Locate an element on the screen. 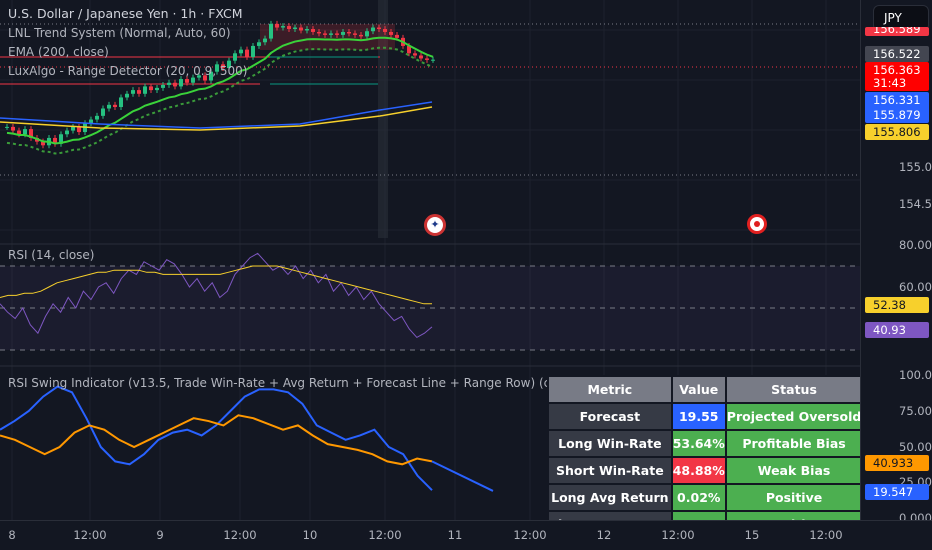  indicator-legend-range: LuxAlgo - Range Detector (20, 0.9, 500) is located at coordinates (127, 71).